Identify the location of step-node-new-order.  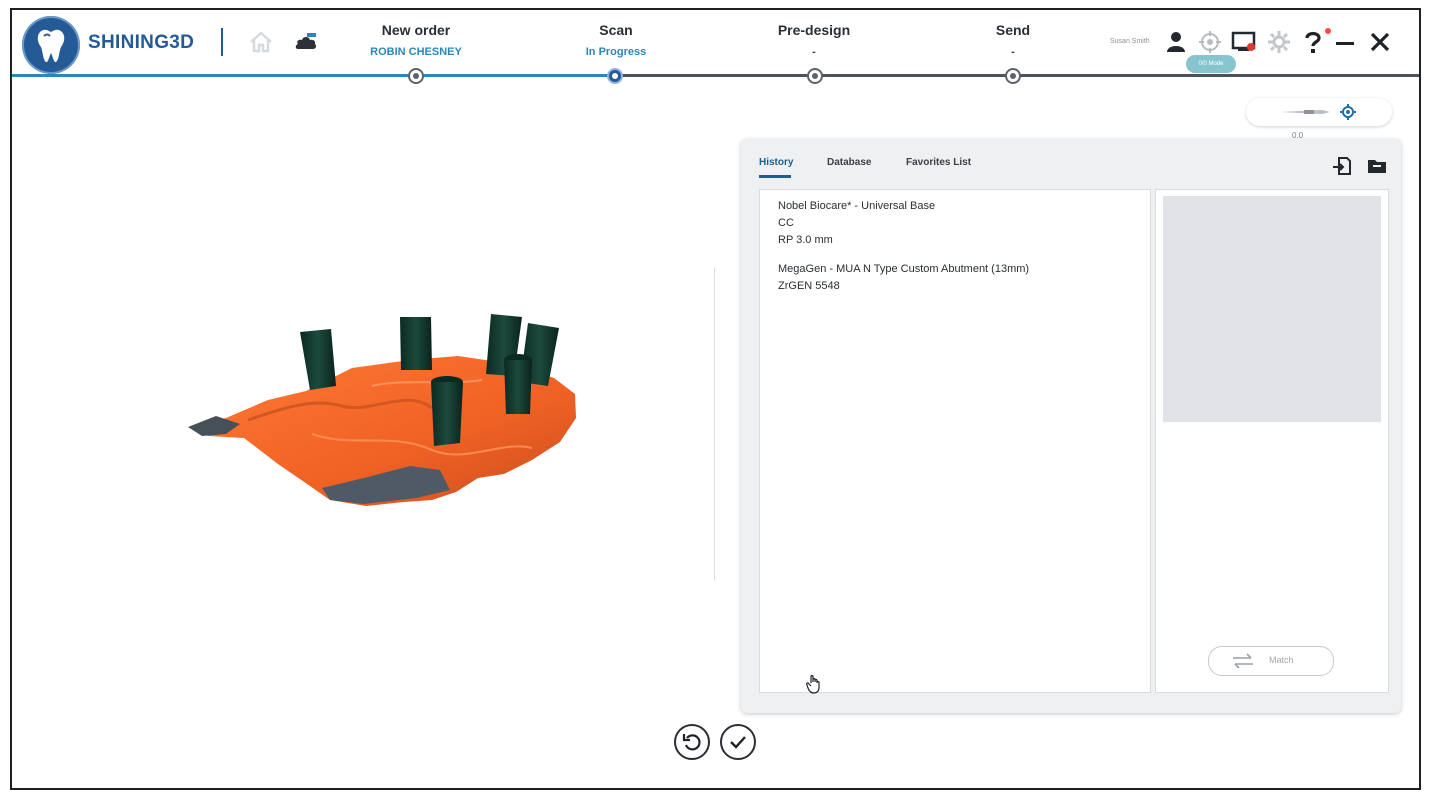
(416, 76).